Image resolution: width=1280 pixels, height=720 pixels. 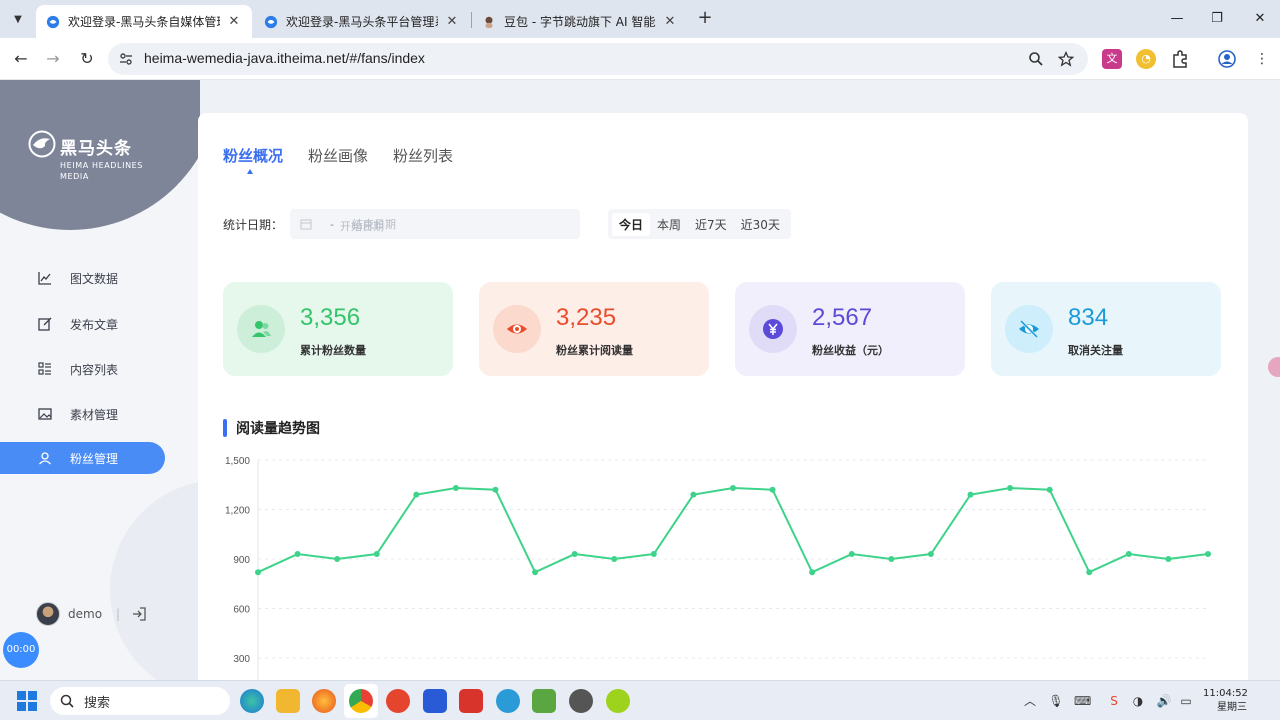 I want to click on tab-fans-overview: 粉丝概况, so click(x=253, y=159).